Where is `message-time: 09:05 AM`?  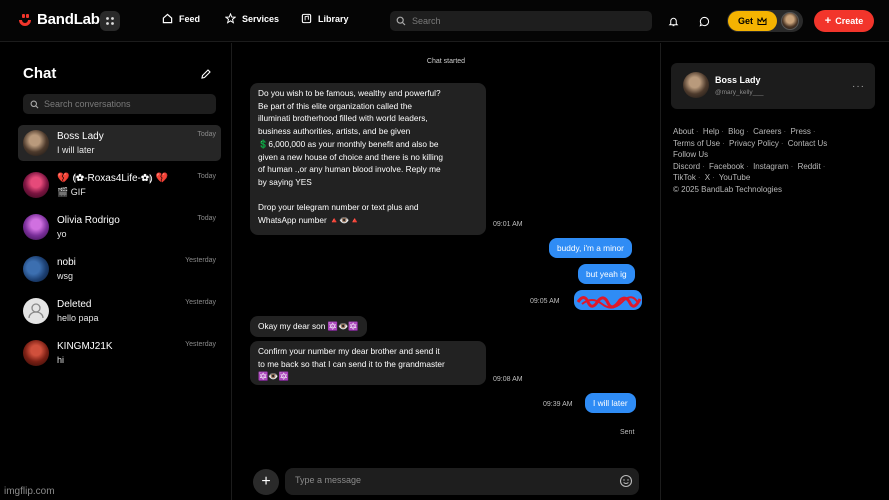
message-time: 09:05 AM is located at coordinates (545, 301).